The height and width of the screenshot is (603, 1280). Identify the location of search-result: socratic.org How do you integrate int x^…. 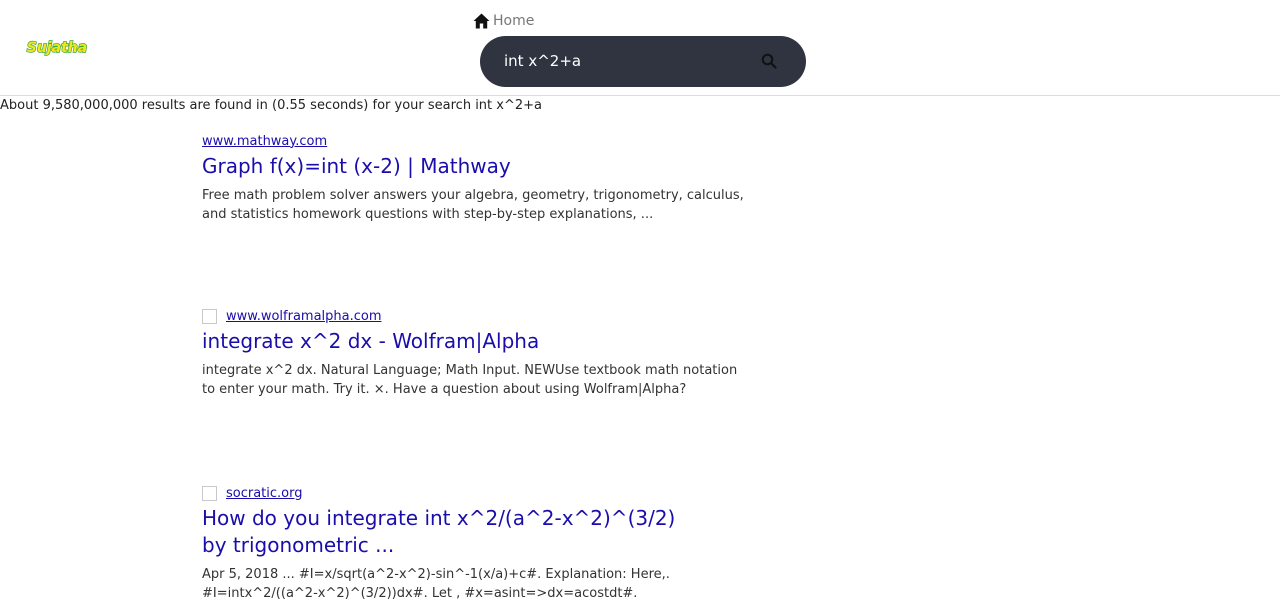
(482, 543).